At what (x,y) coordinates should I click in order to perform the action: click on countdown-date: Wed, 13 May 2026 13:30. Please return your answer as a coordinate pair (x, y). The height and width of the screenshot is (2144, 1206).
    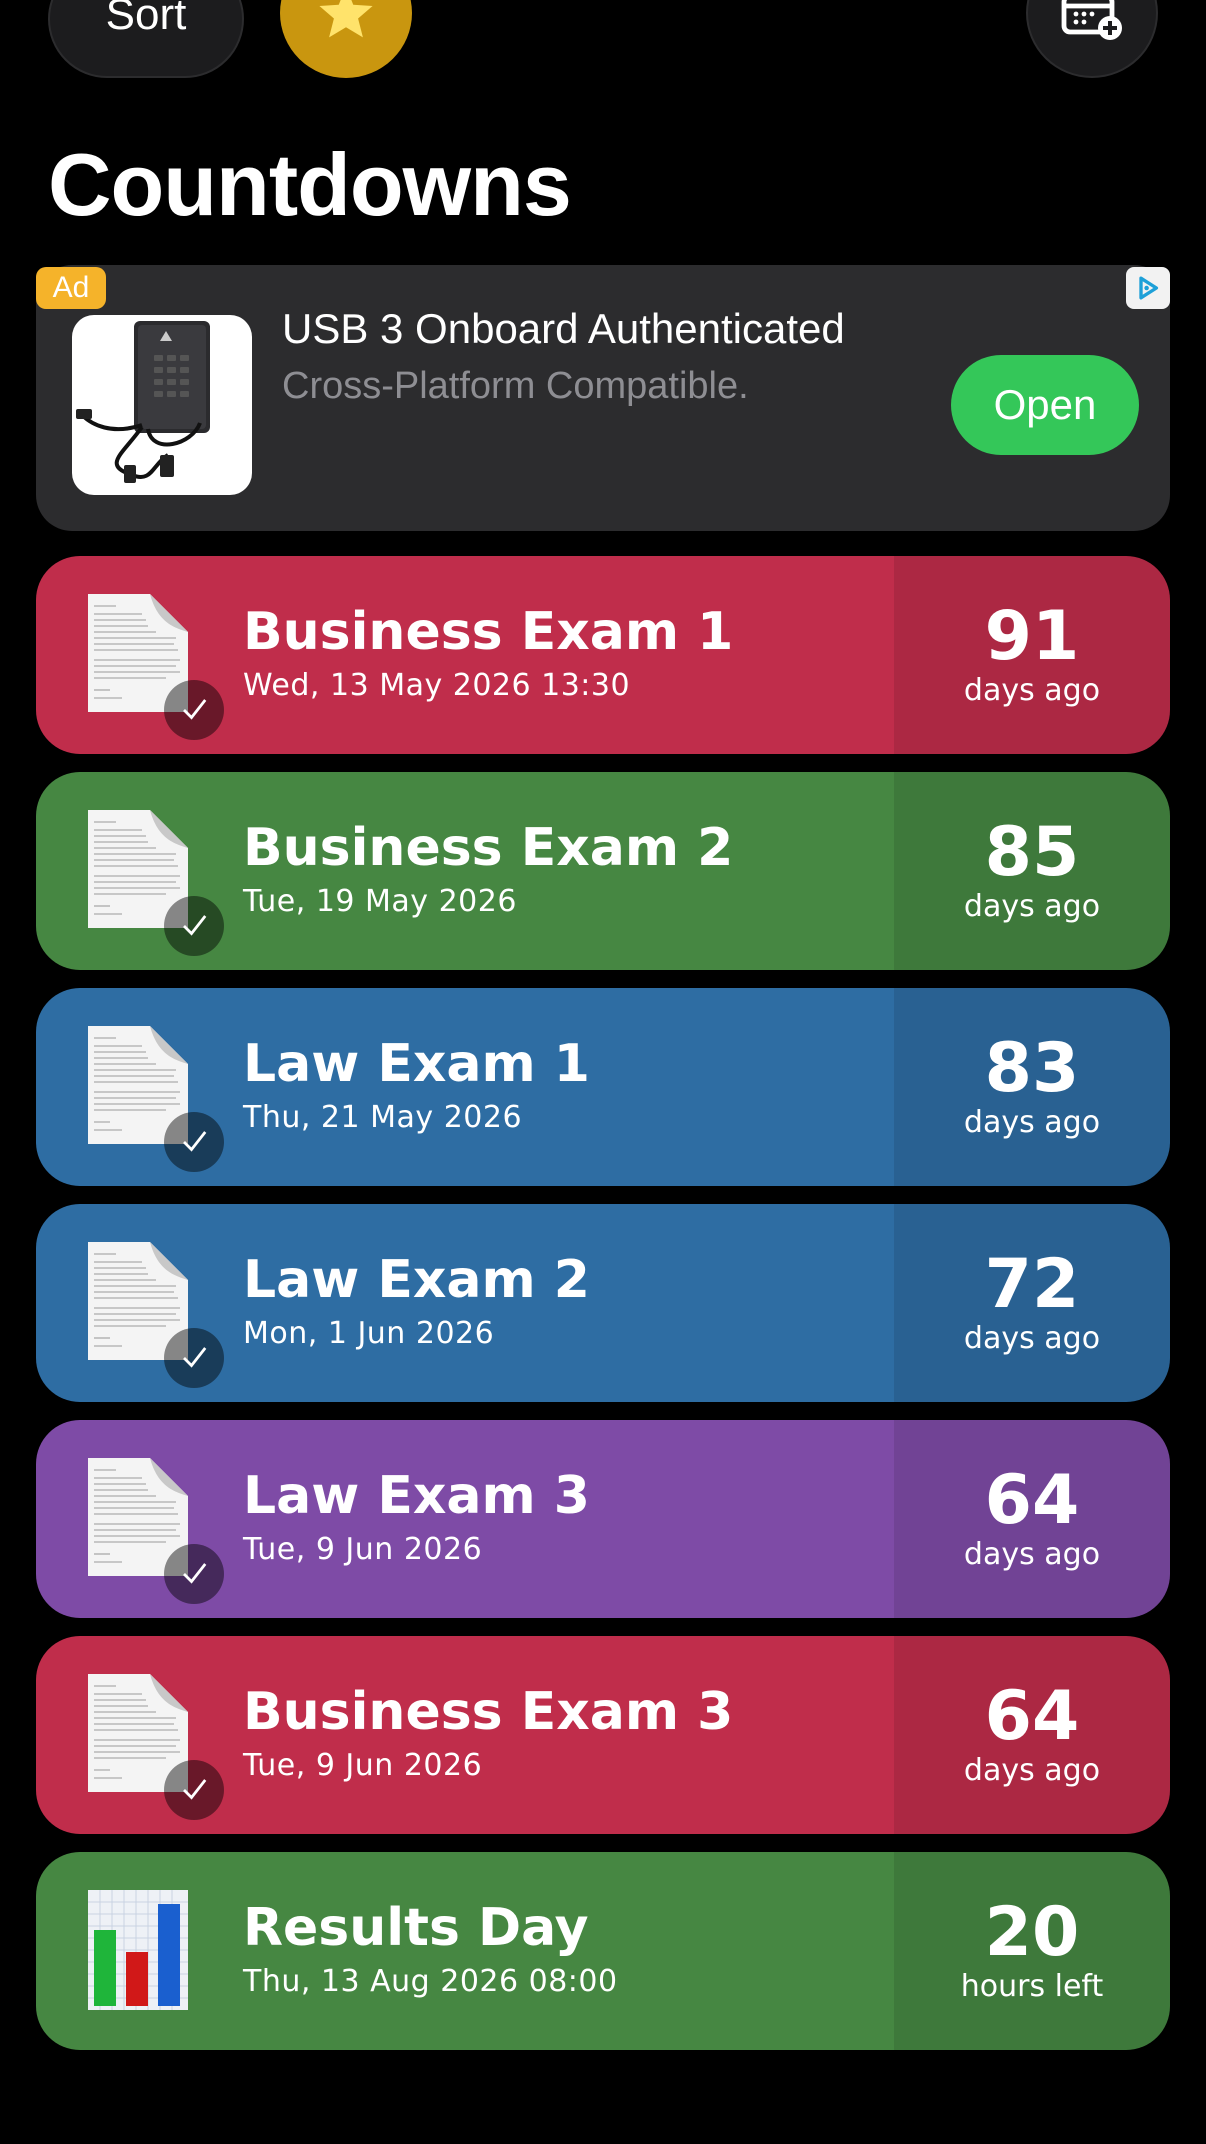
    Looking at the image, I should click on (437, 685).